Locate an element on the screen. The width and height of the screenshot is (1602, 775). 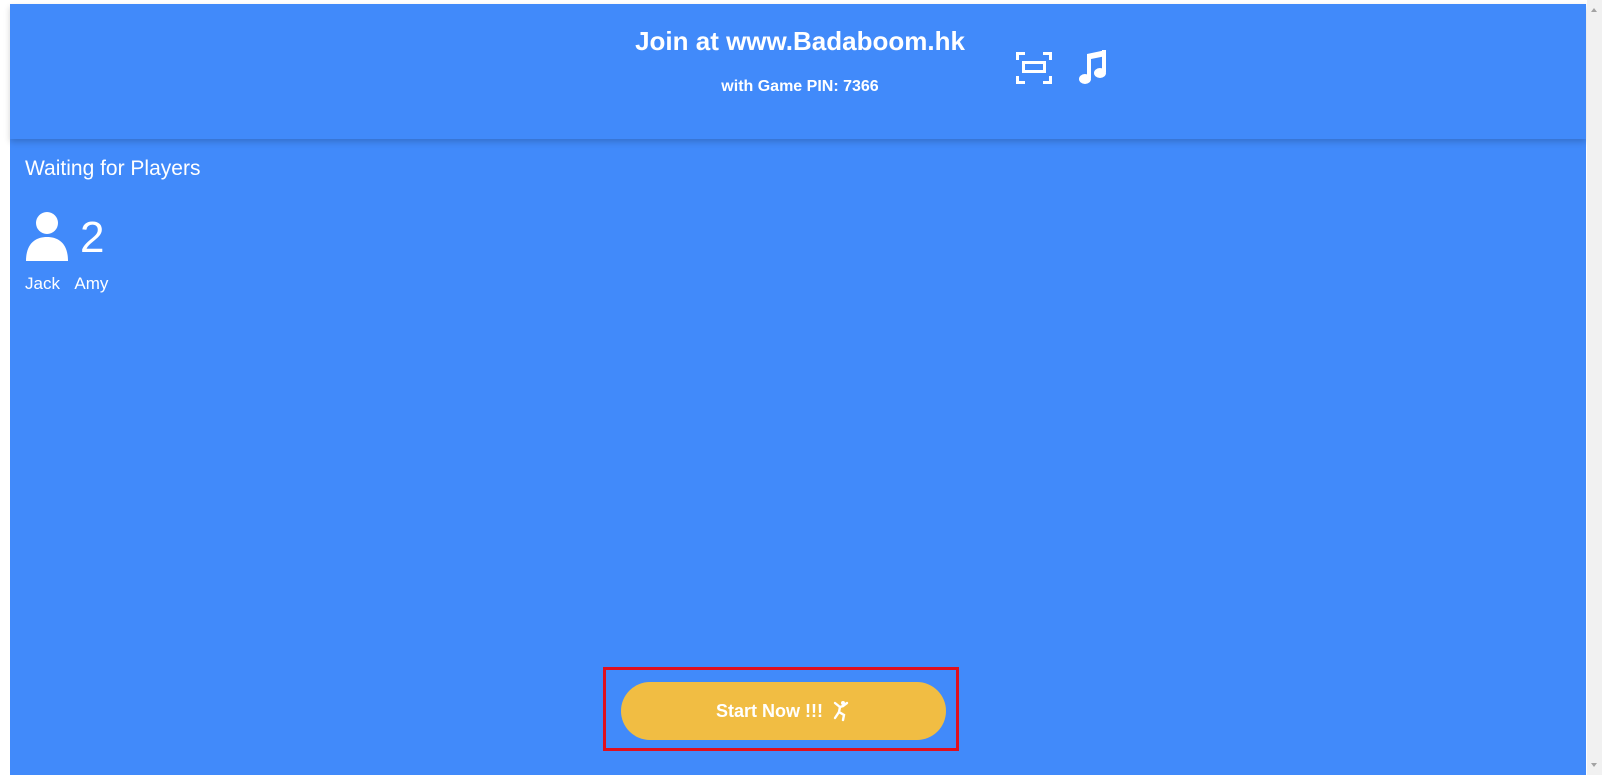
fullscreen-icon is located at coordinates (1034, 68).